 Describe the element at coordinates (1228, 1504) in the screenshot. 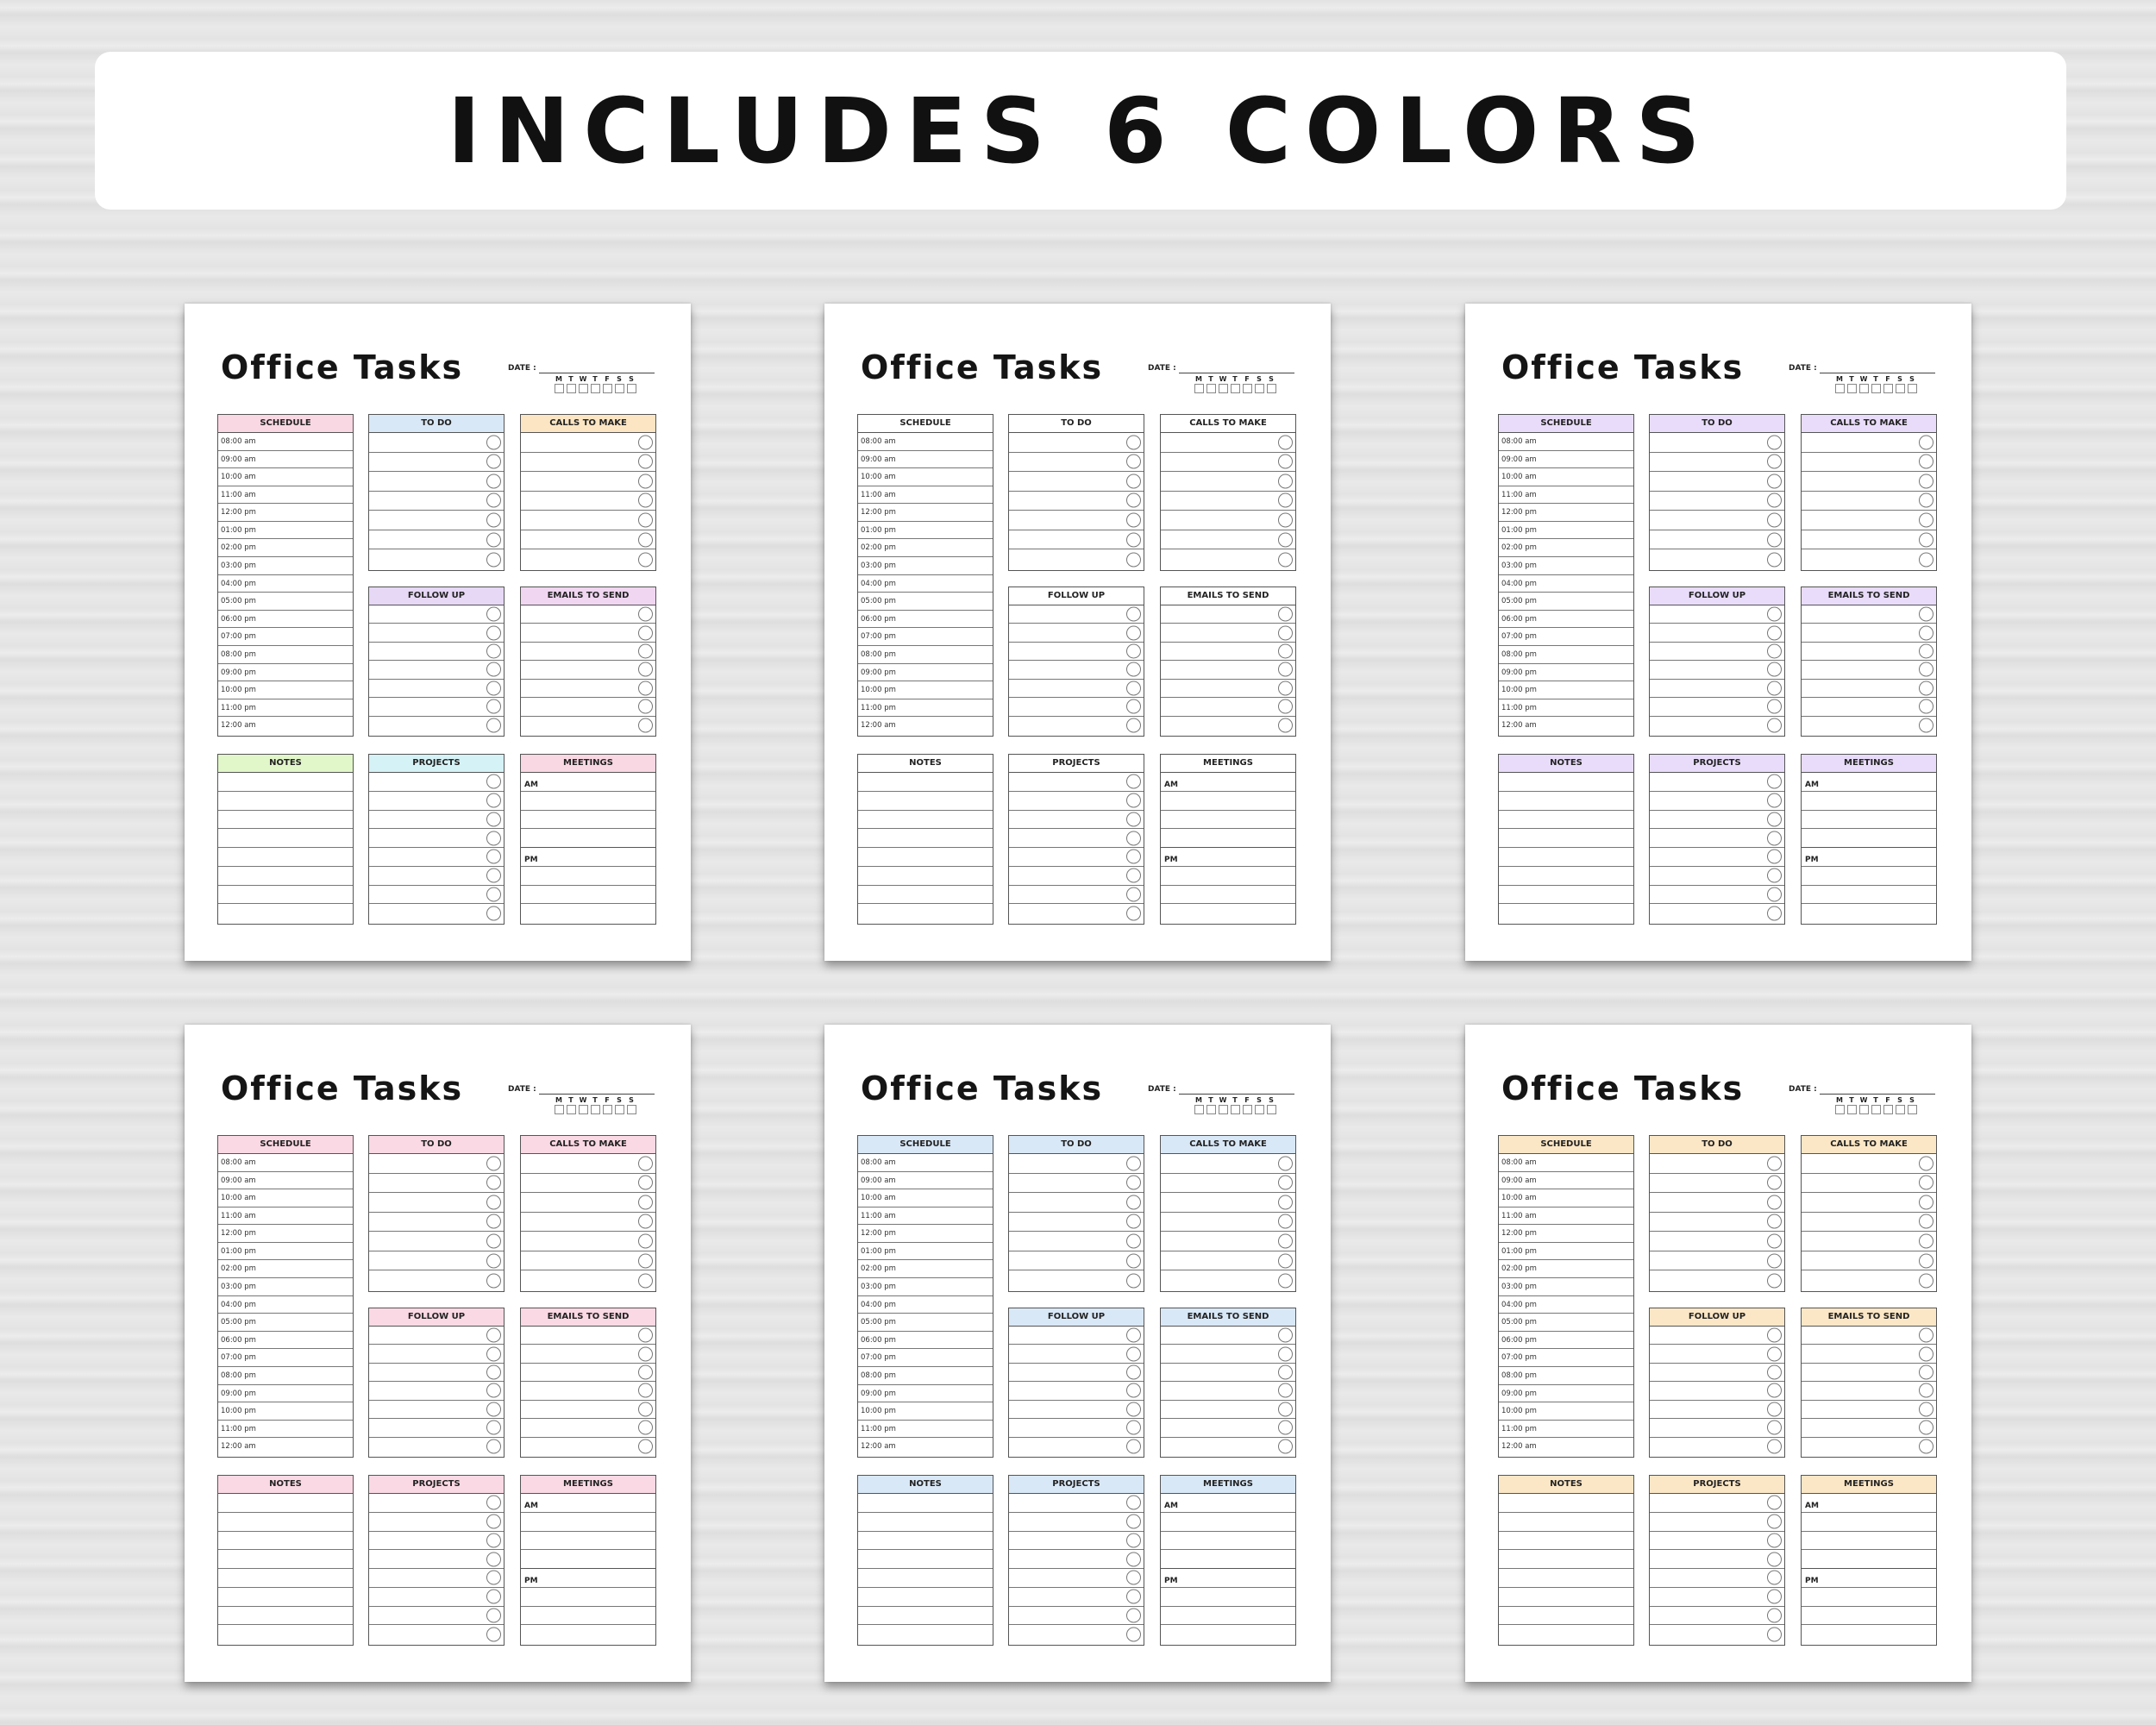

I see `meetings-panel-row: AM` at that location.